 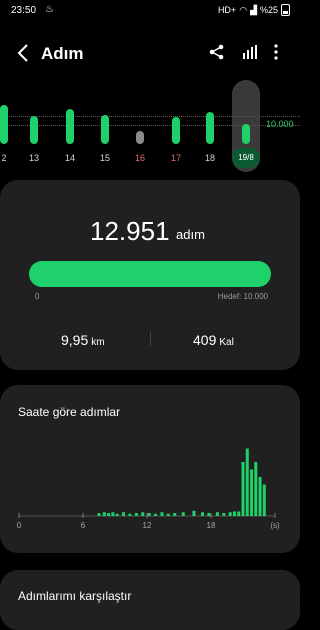 I want to click on calories-readout: 409 Kal, so click(x=213, y=340).